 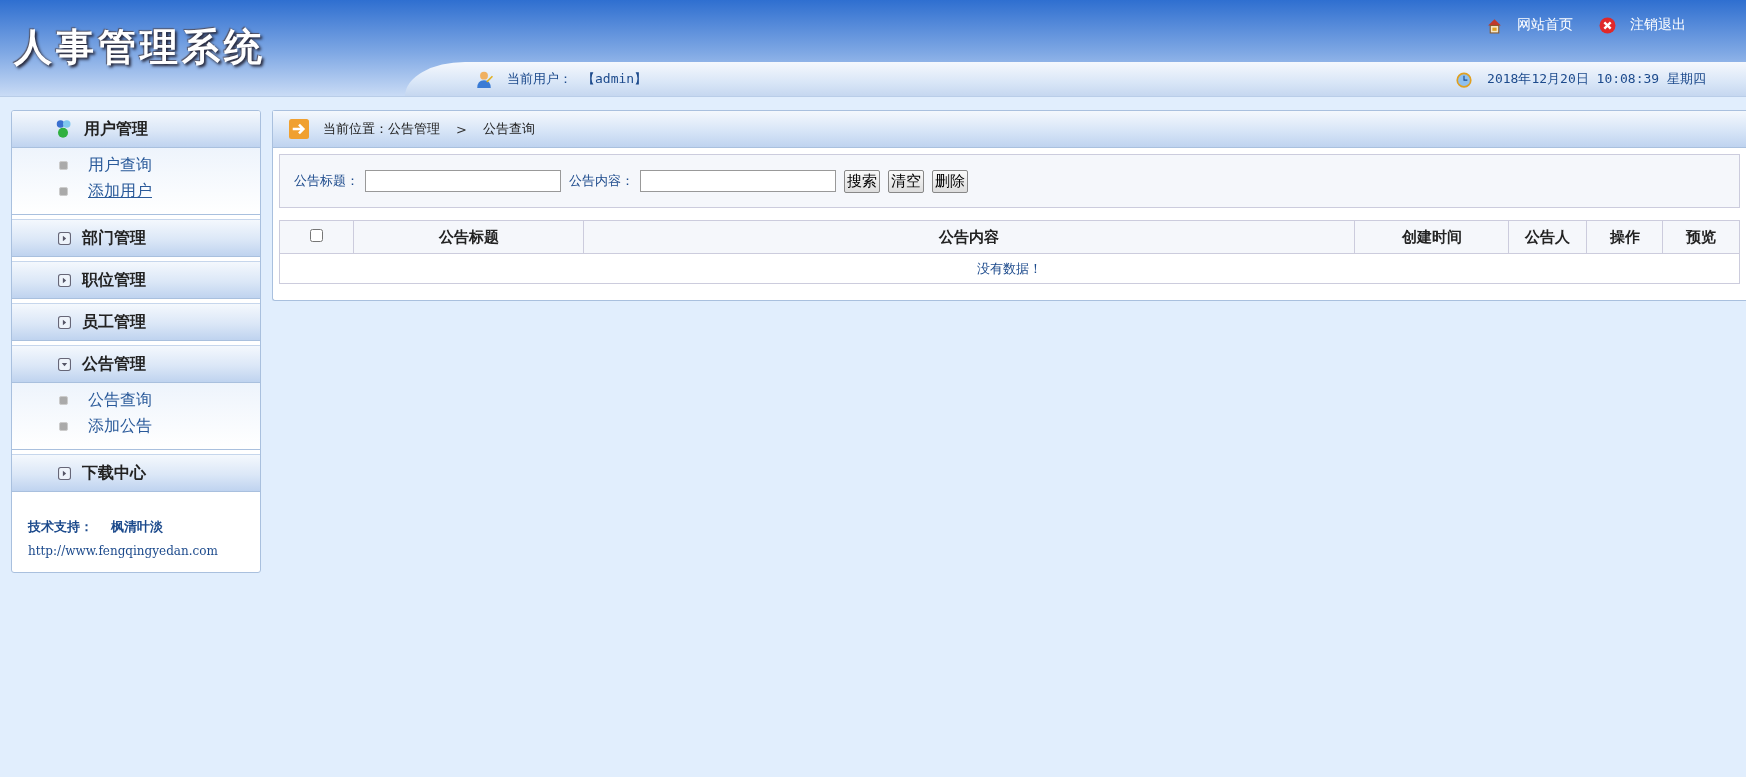 I want to click on select-all-checkbox, so click(x=316, y=235).